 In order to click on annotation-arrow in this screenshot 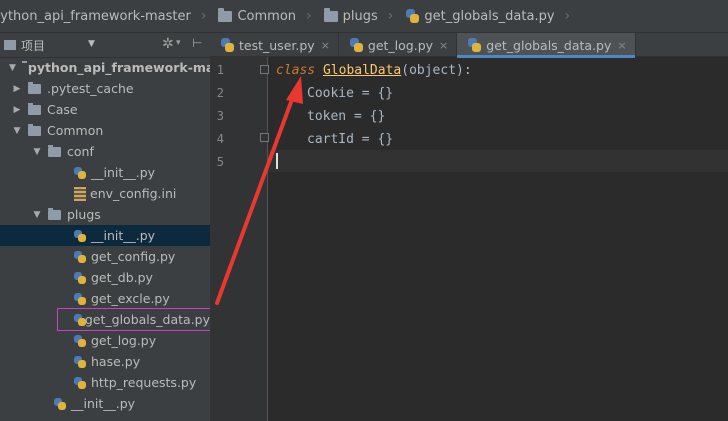, I will do `click(259, 190)`.